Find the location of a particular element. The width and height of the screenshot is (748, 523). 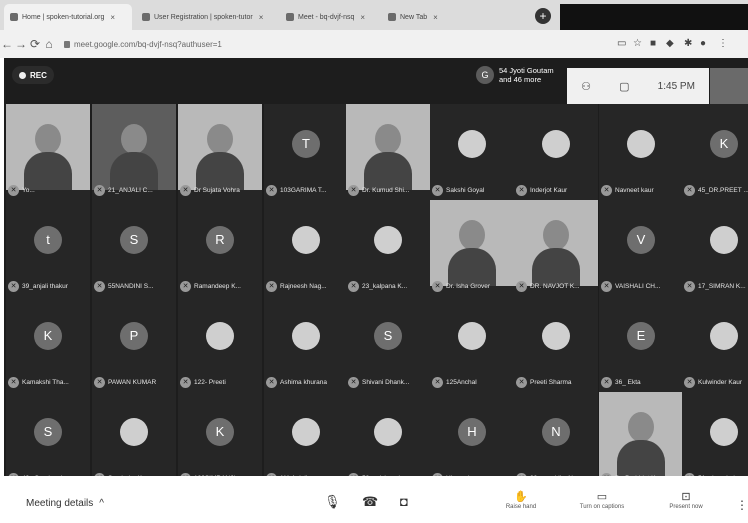

browser-tab: User Registration | spoken-tutor × is located at coordinates (206, 17).